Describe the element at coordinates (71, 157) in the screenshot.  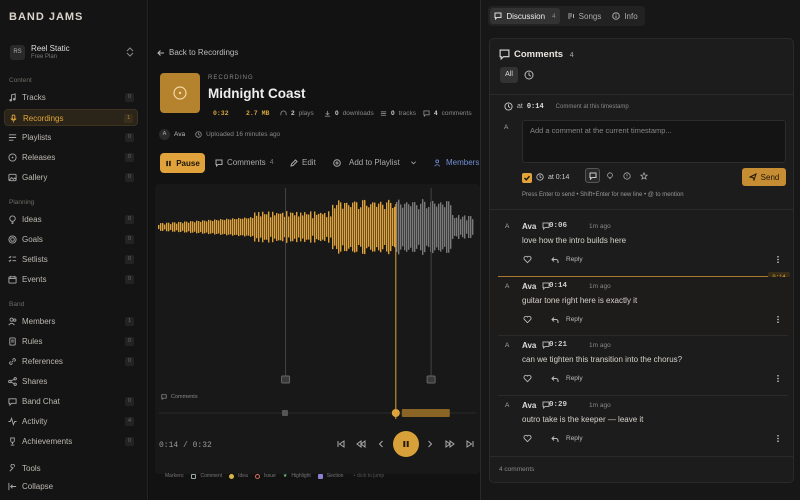
I see `sidebar-item-releases: Releases 0` at that location.